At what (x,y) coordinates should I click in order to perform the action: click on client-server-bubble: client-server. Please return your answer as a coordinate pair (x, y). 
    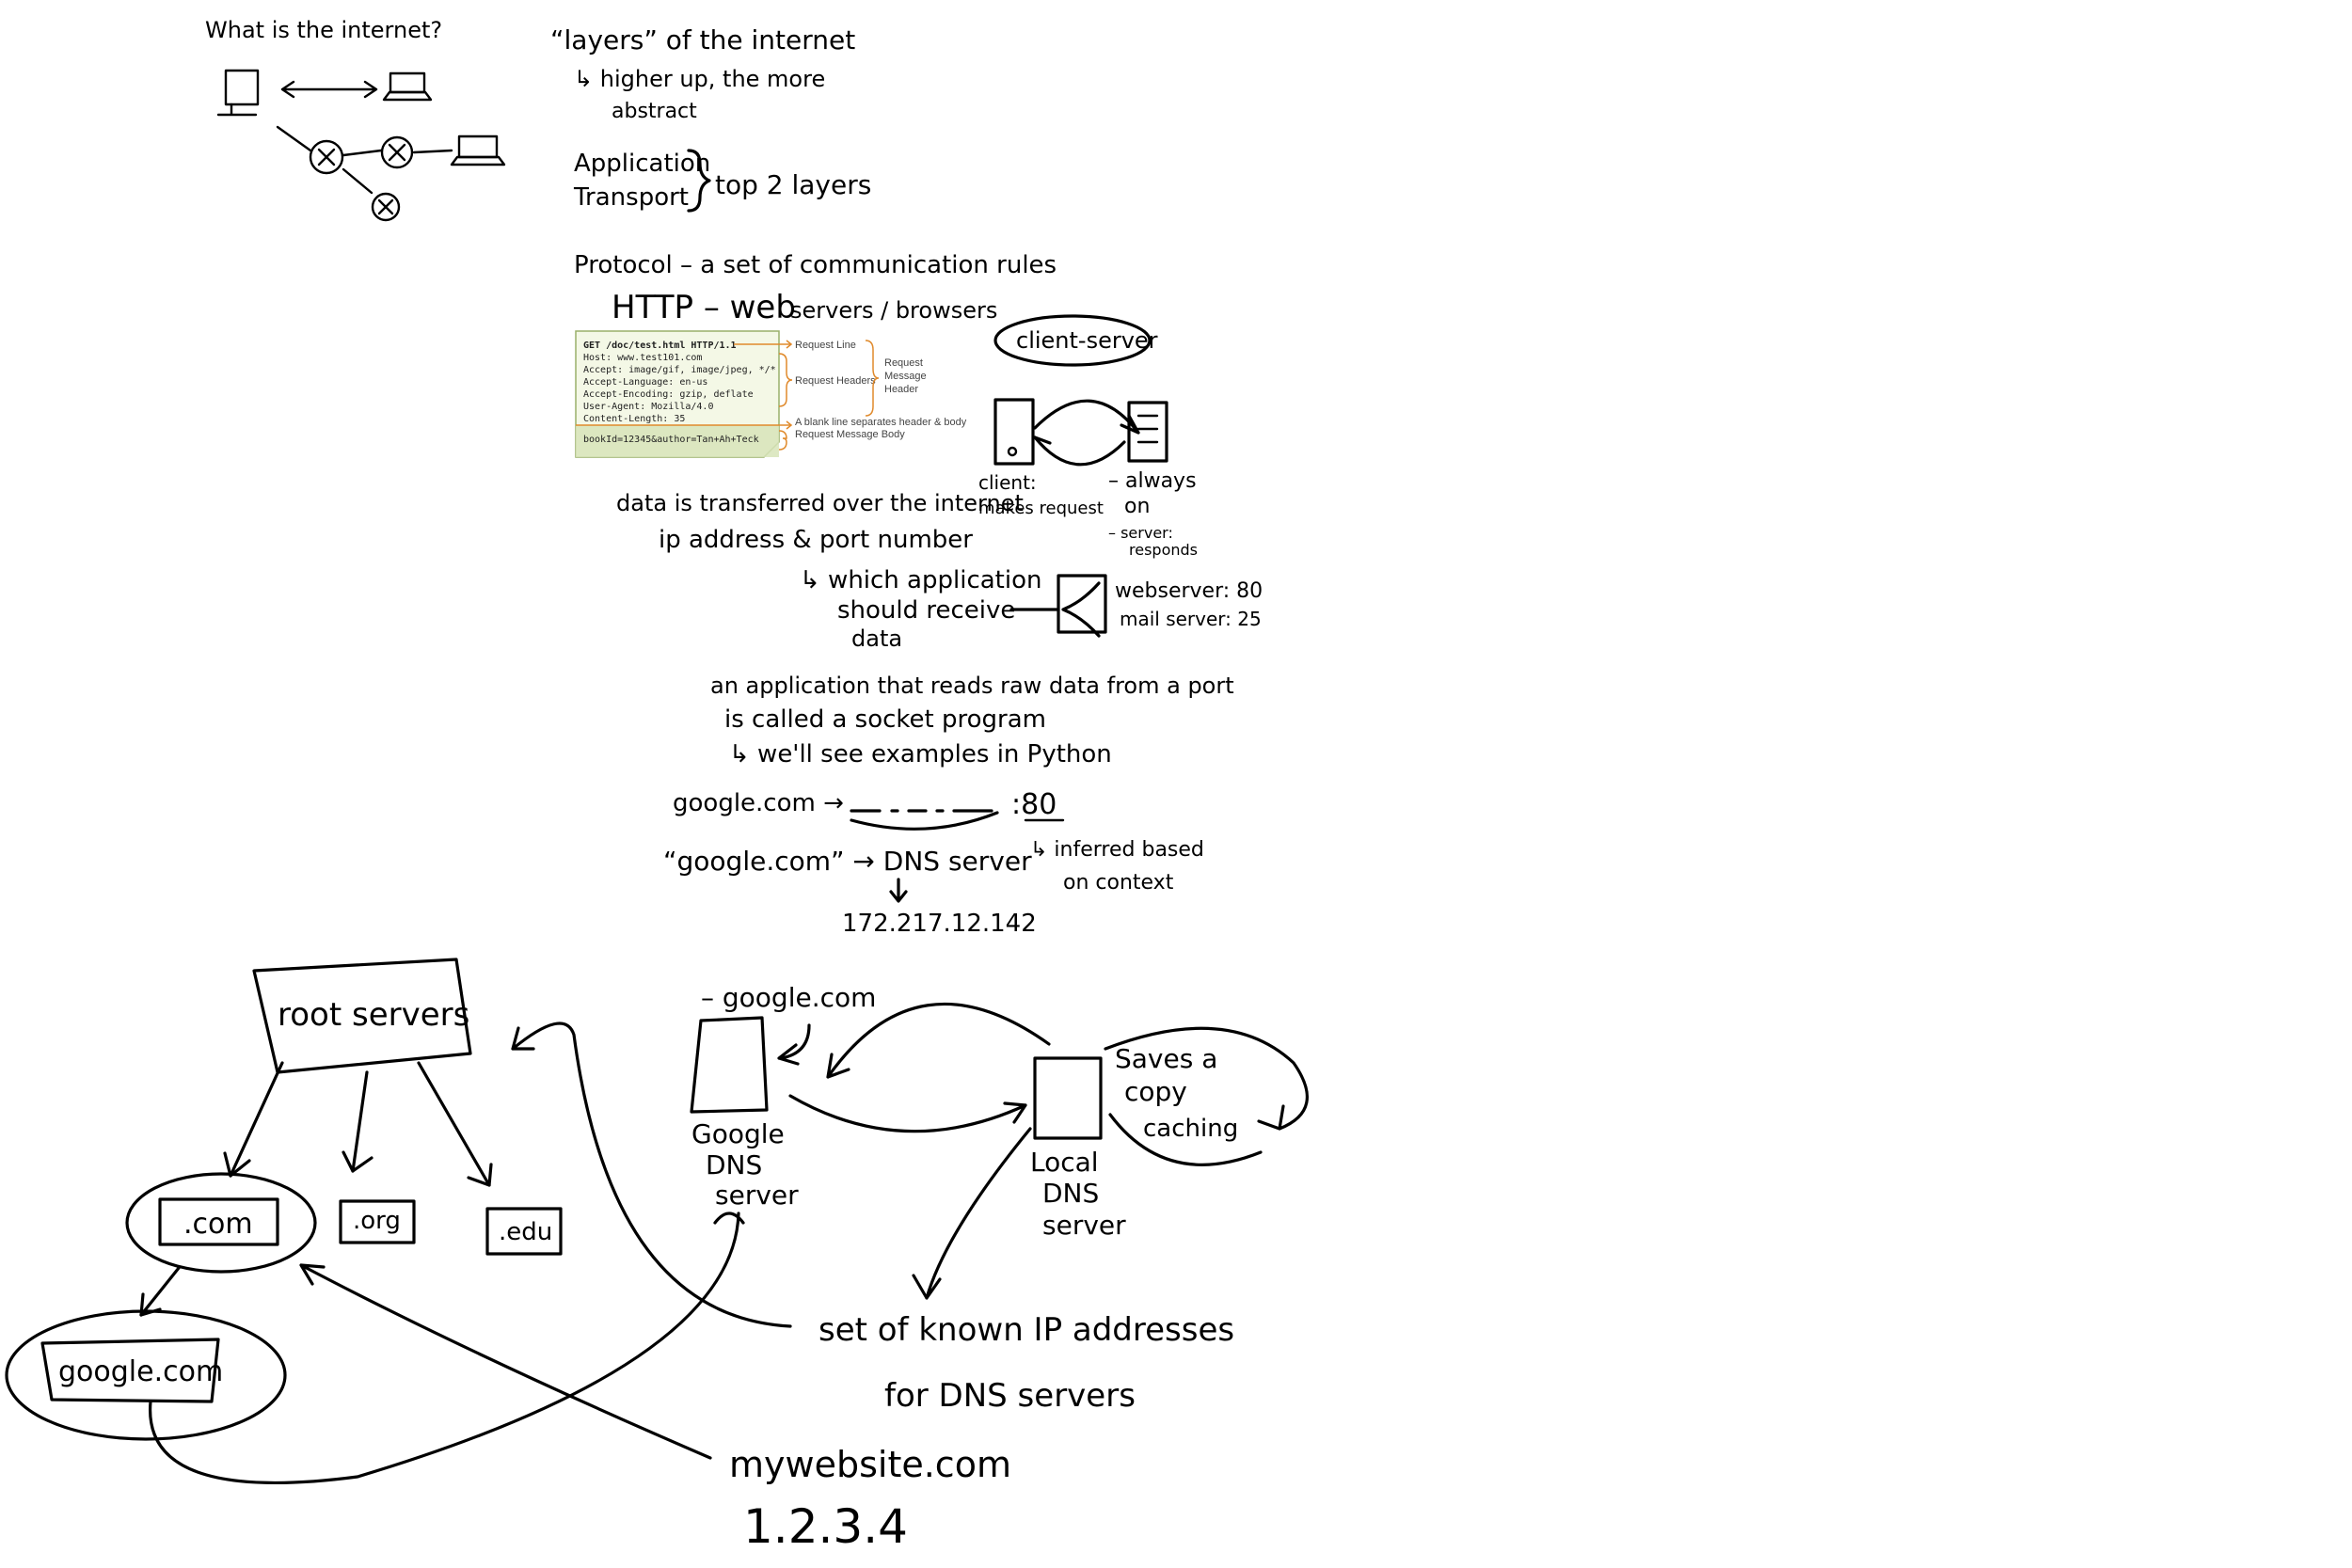
    Looking at the image, I should click on (1087, 340).